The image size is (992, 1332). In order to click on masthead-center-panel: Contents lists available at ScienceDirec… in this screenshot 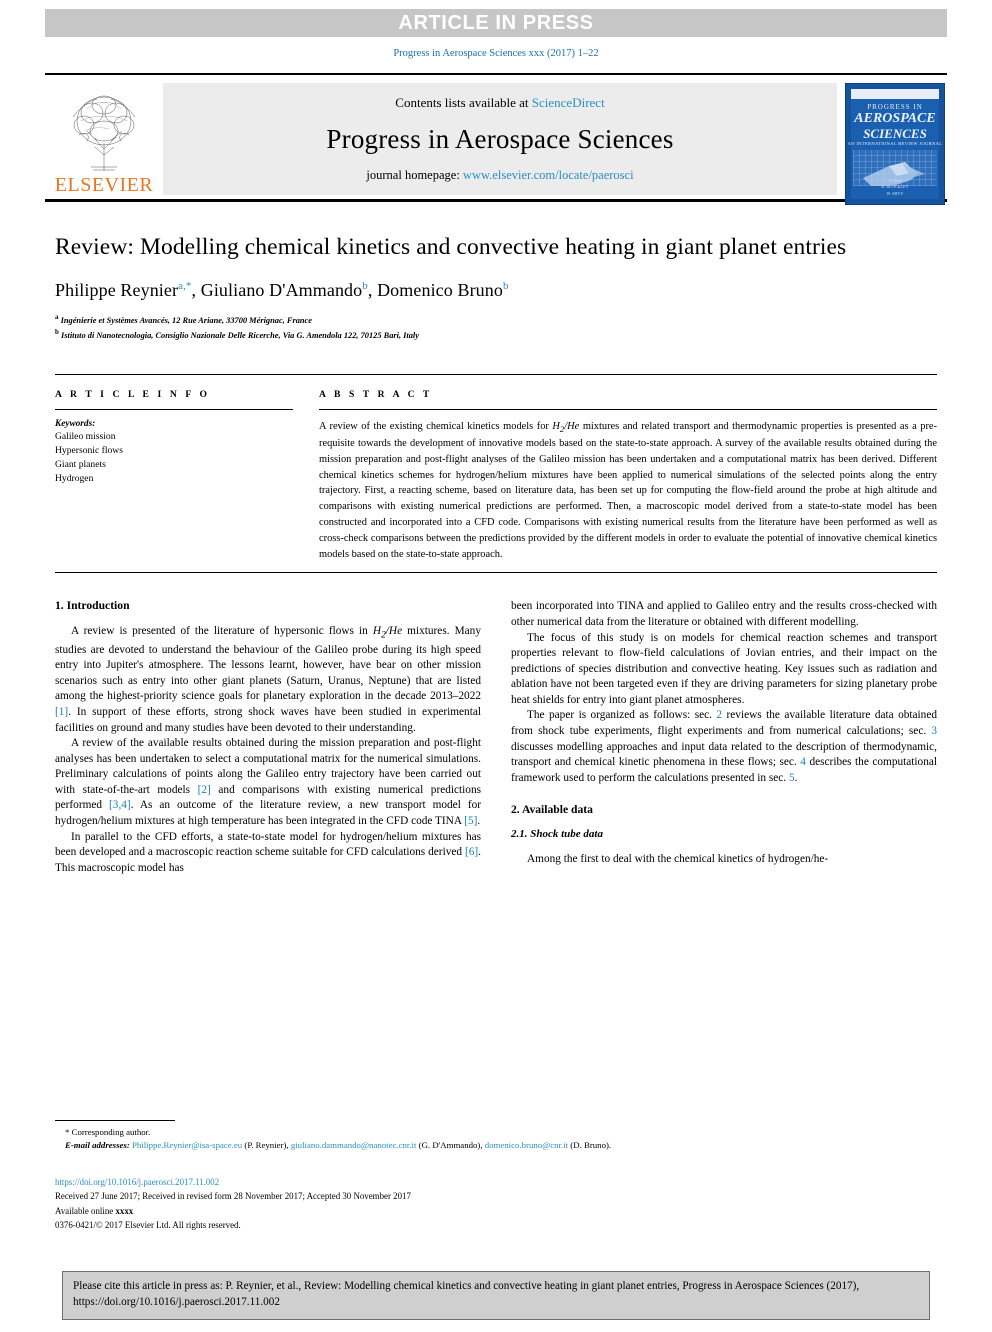, I will do `click(500, 139)`.